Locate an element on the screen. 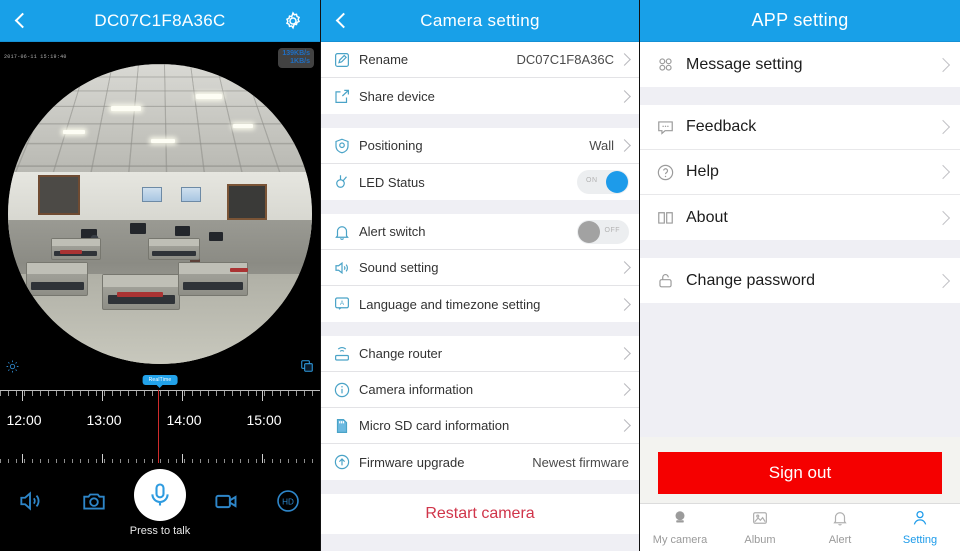  tab-label: My camera is located at coordinates (680, 540).